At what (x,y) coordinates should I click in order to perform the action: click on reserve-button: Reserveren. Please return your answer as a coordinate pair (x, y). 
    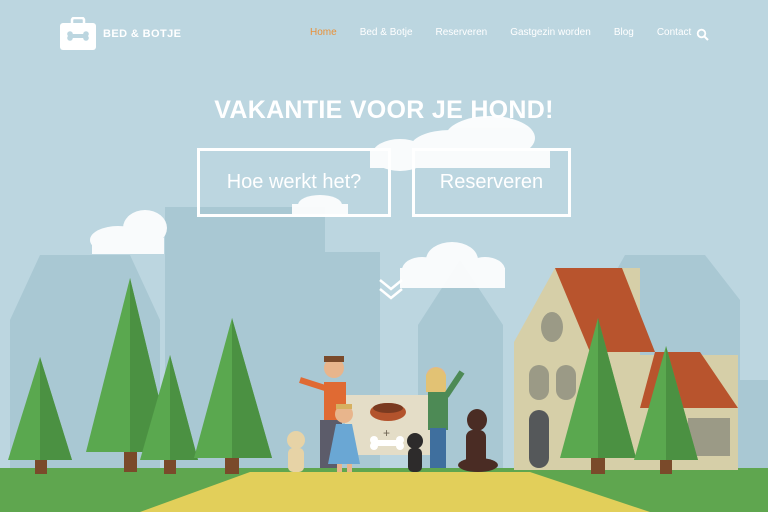
    Looking at the image, I should click on (491, 182).